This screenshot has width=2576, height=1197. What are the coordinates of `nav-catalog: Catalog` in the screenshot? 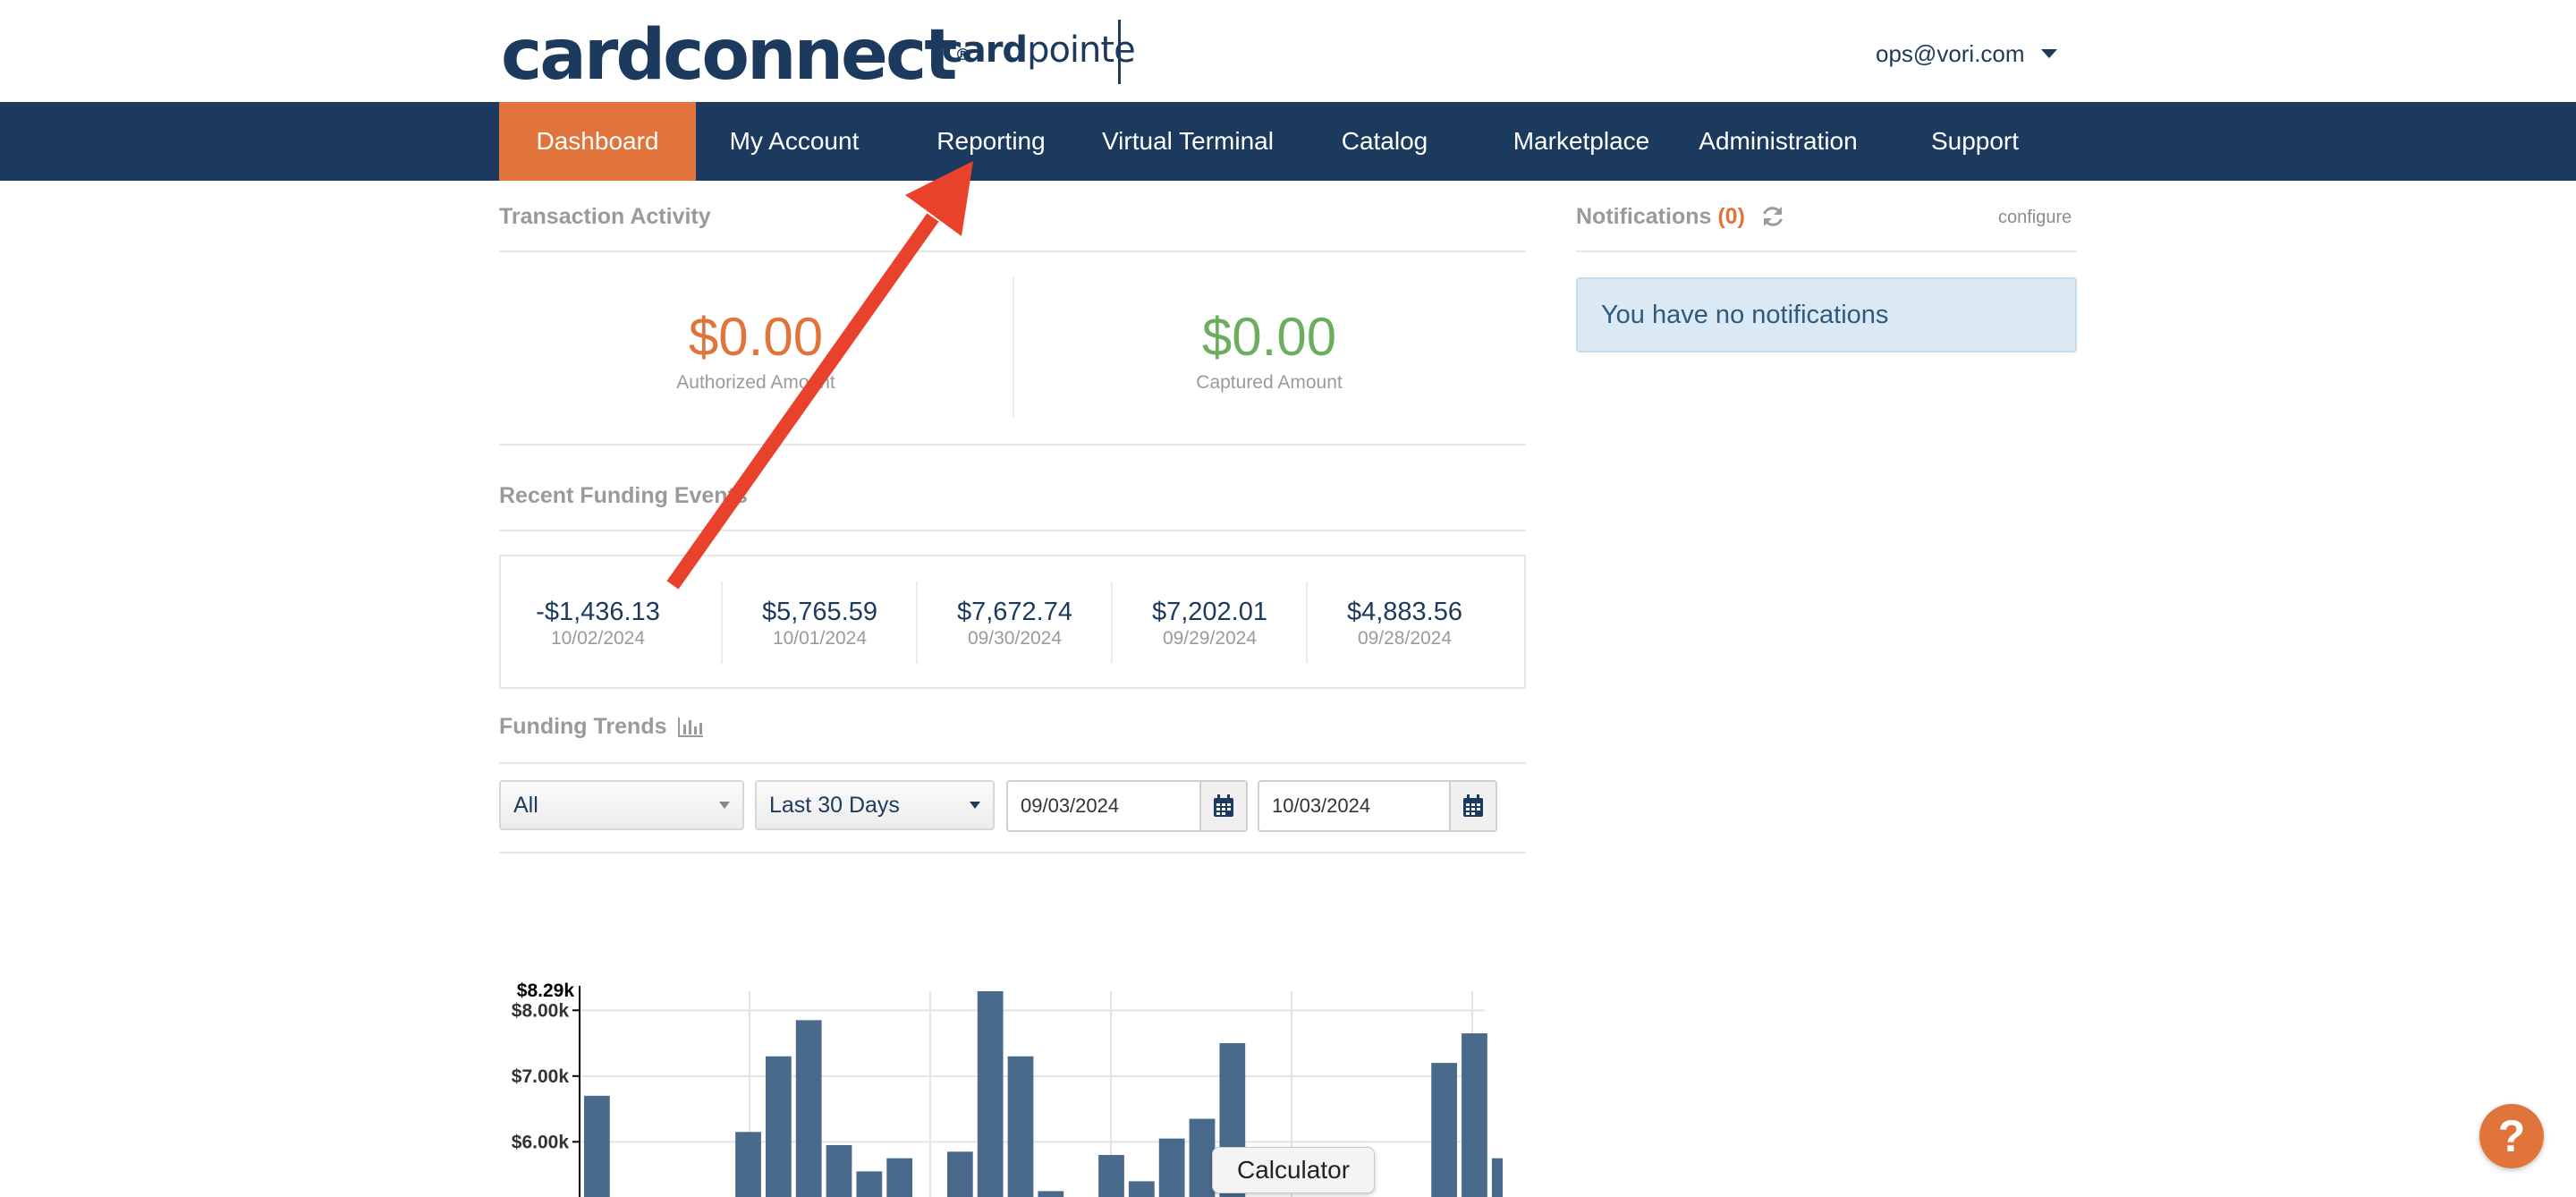 It's located at (1384, 141).